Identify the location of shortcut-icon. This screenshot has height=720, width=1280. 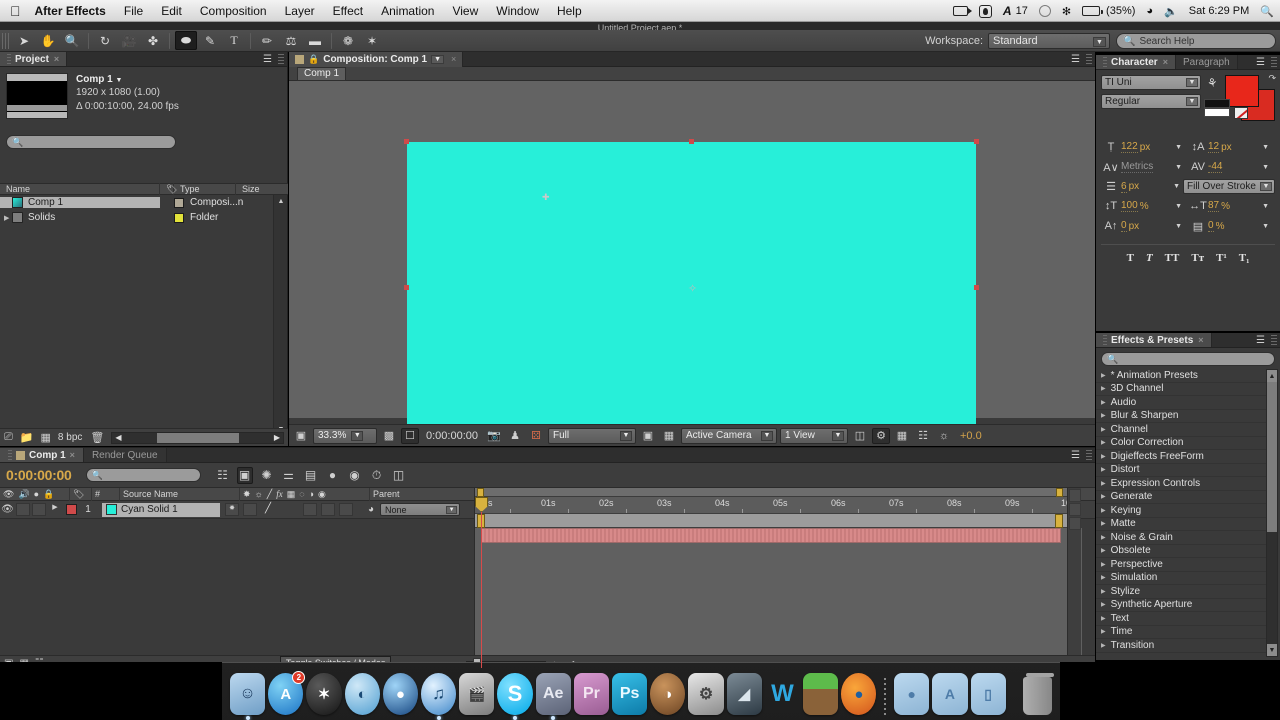
(985, 11).